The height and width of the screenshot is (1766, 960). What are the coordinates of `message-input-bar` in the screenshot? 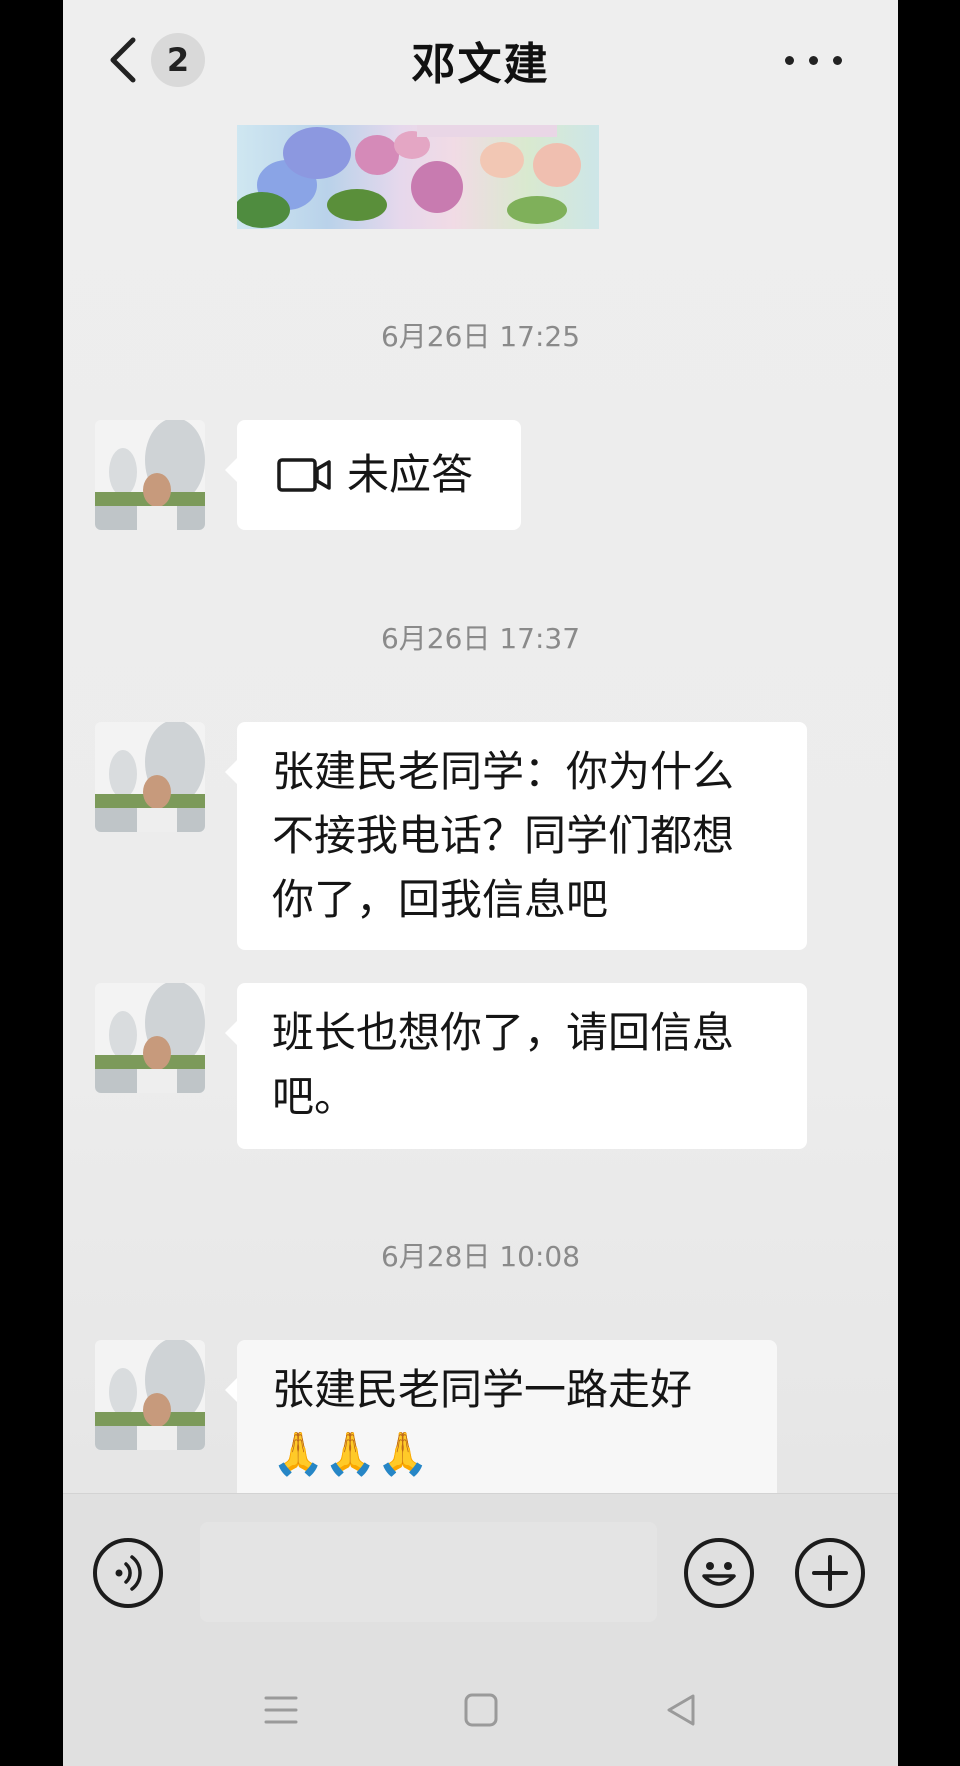 It's located at (480, 1572).